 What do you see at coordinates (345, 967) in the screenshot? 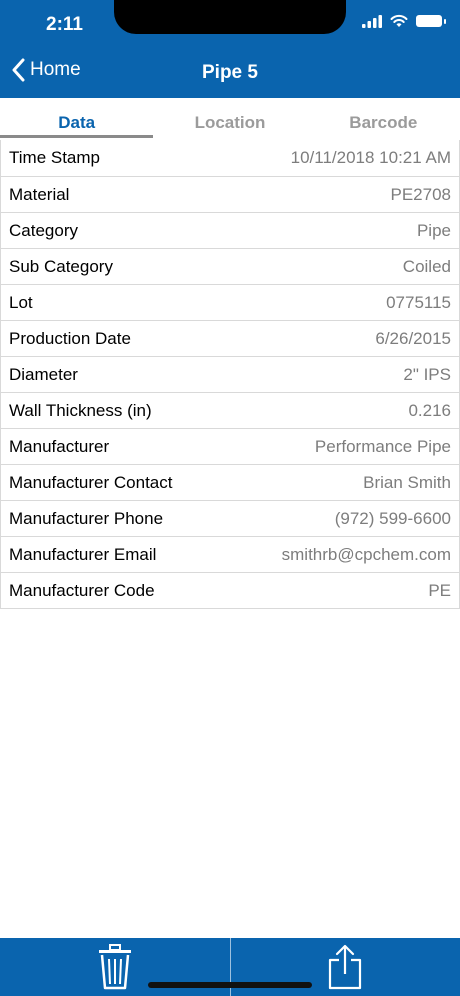
I see `share-icon` at bounding box center [345, 967].